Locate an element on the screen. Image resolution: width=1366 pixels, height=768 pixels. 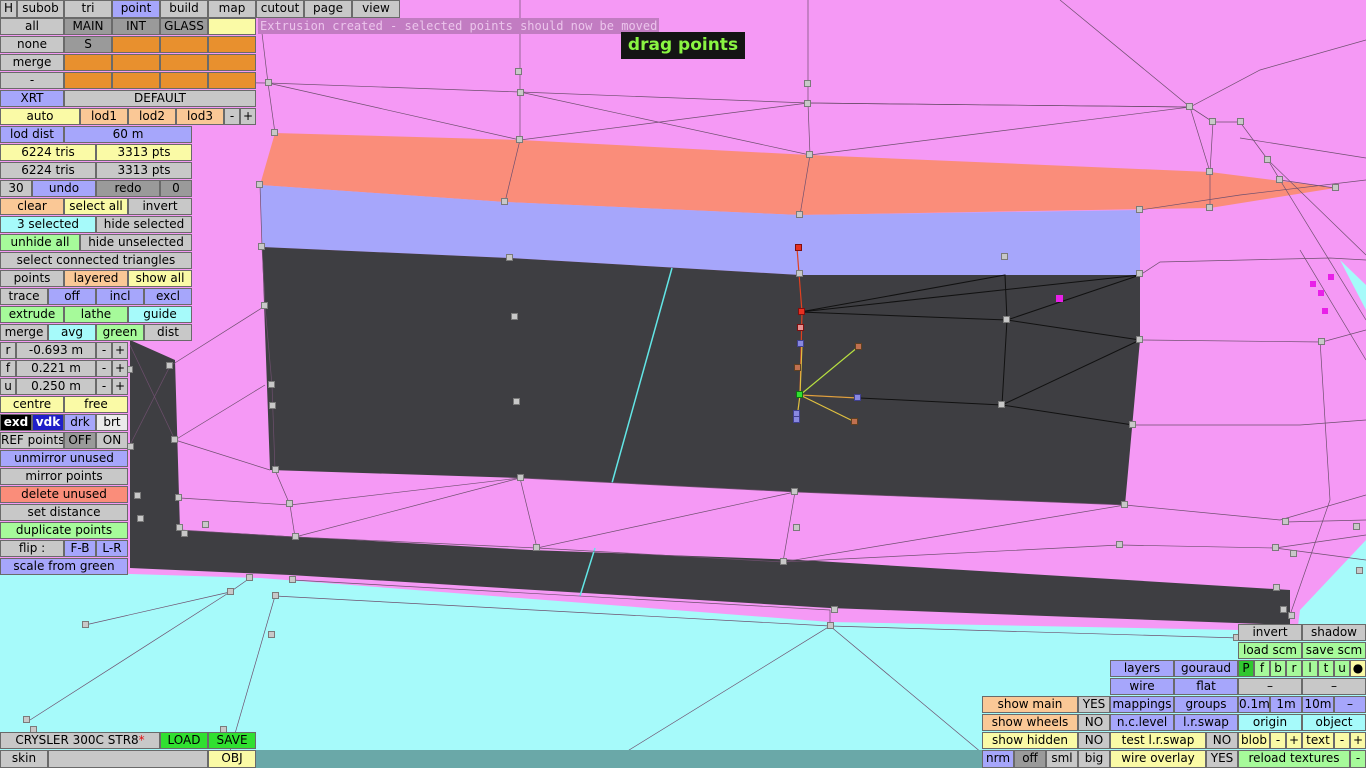
ref-on-button: ON is located at coordinates (112, 440).